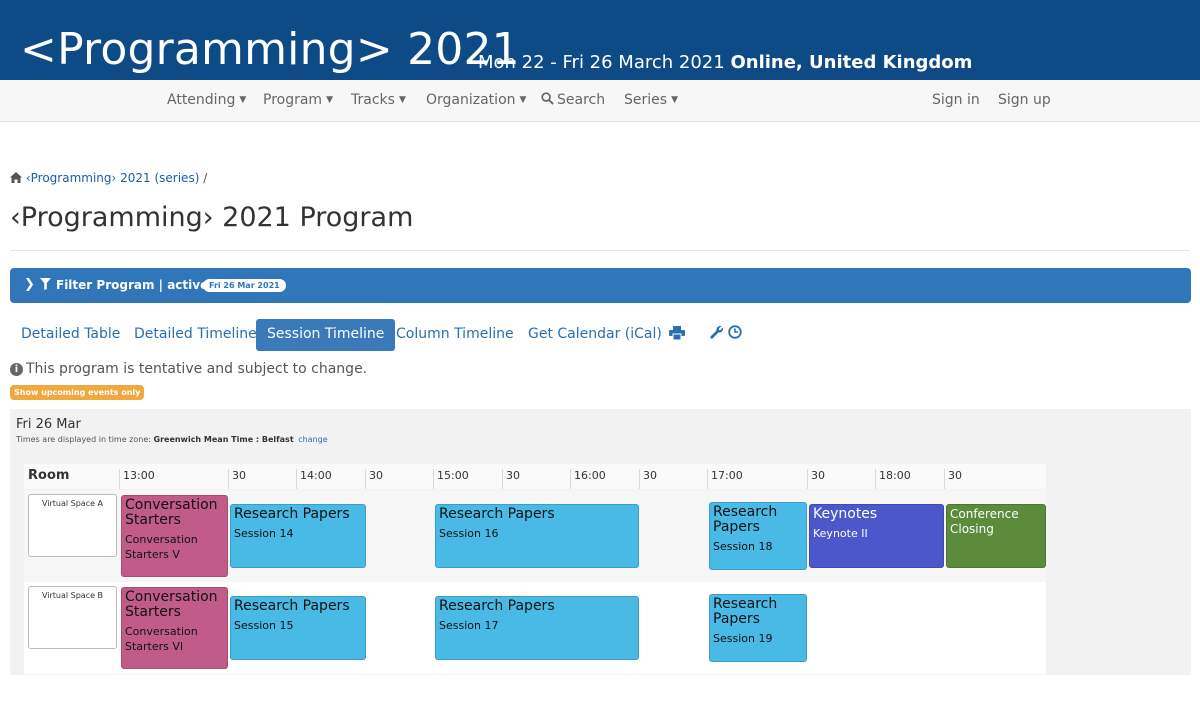  I want to click on time-tick: 18:00, so click(893, 479).